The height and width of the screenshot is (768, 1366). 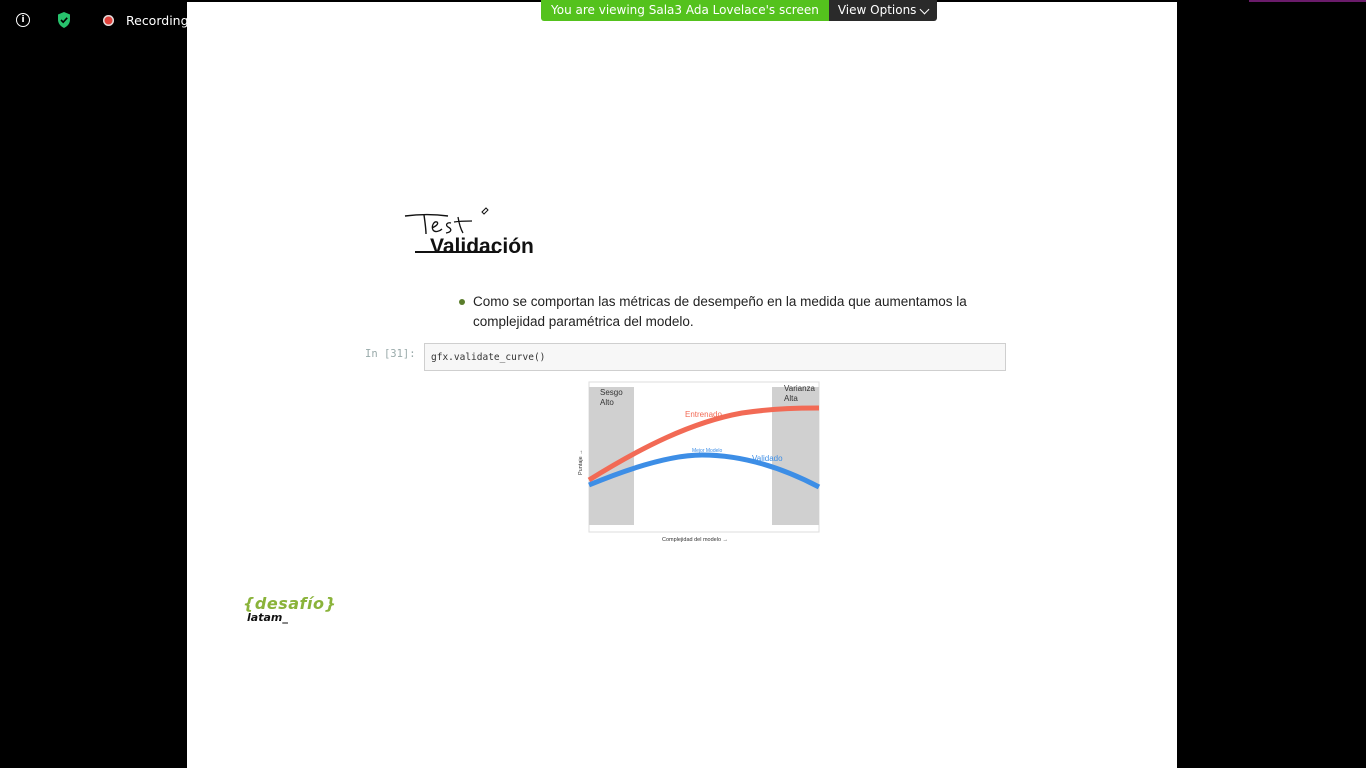 I want to click on y-axis-label: Puntaje →, so click(x=581, y=462).